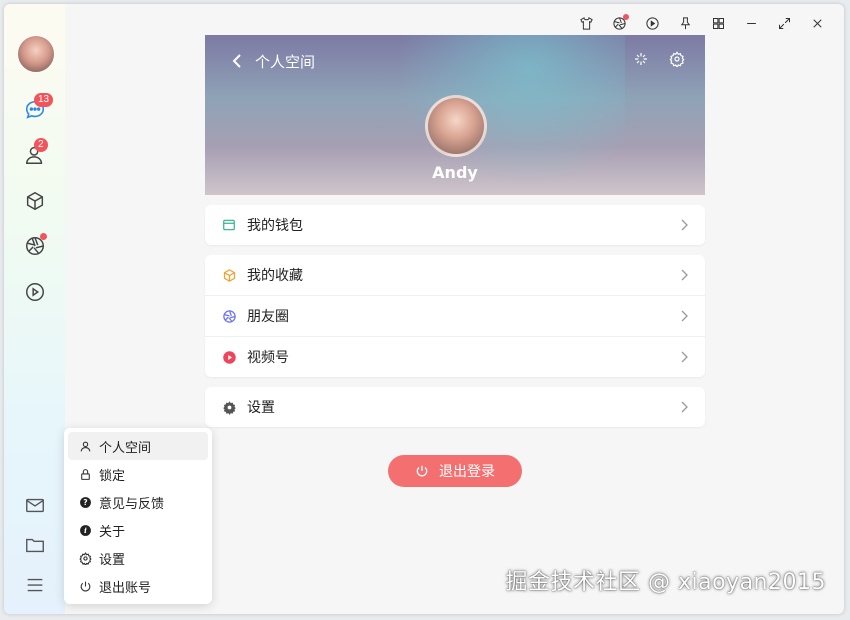  I want to click on moments-nav-button, so click(35, 246).